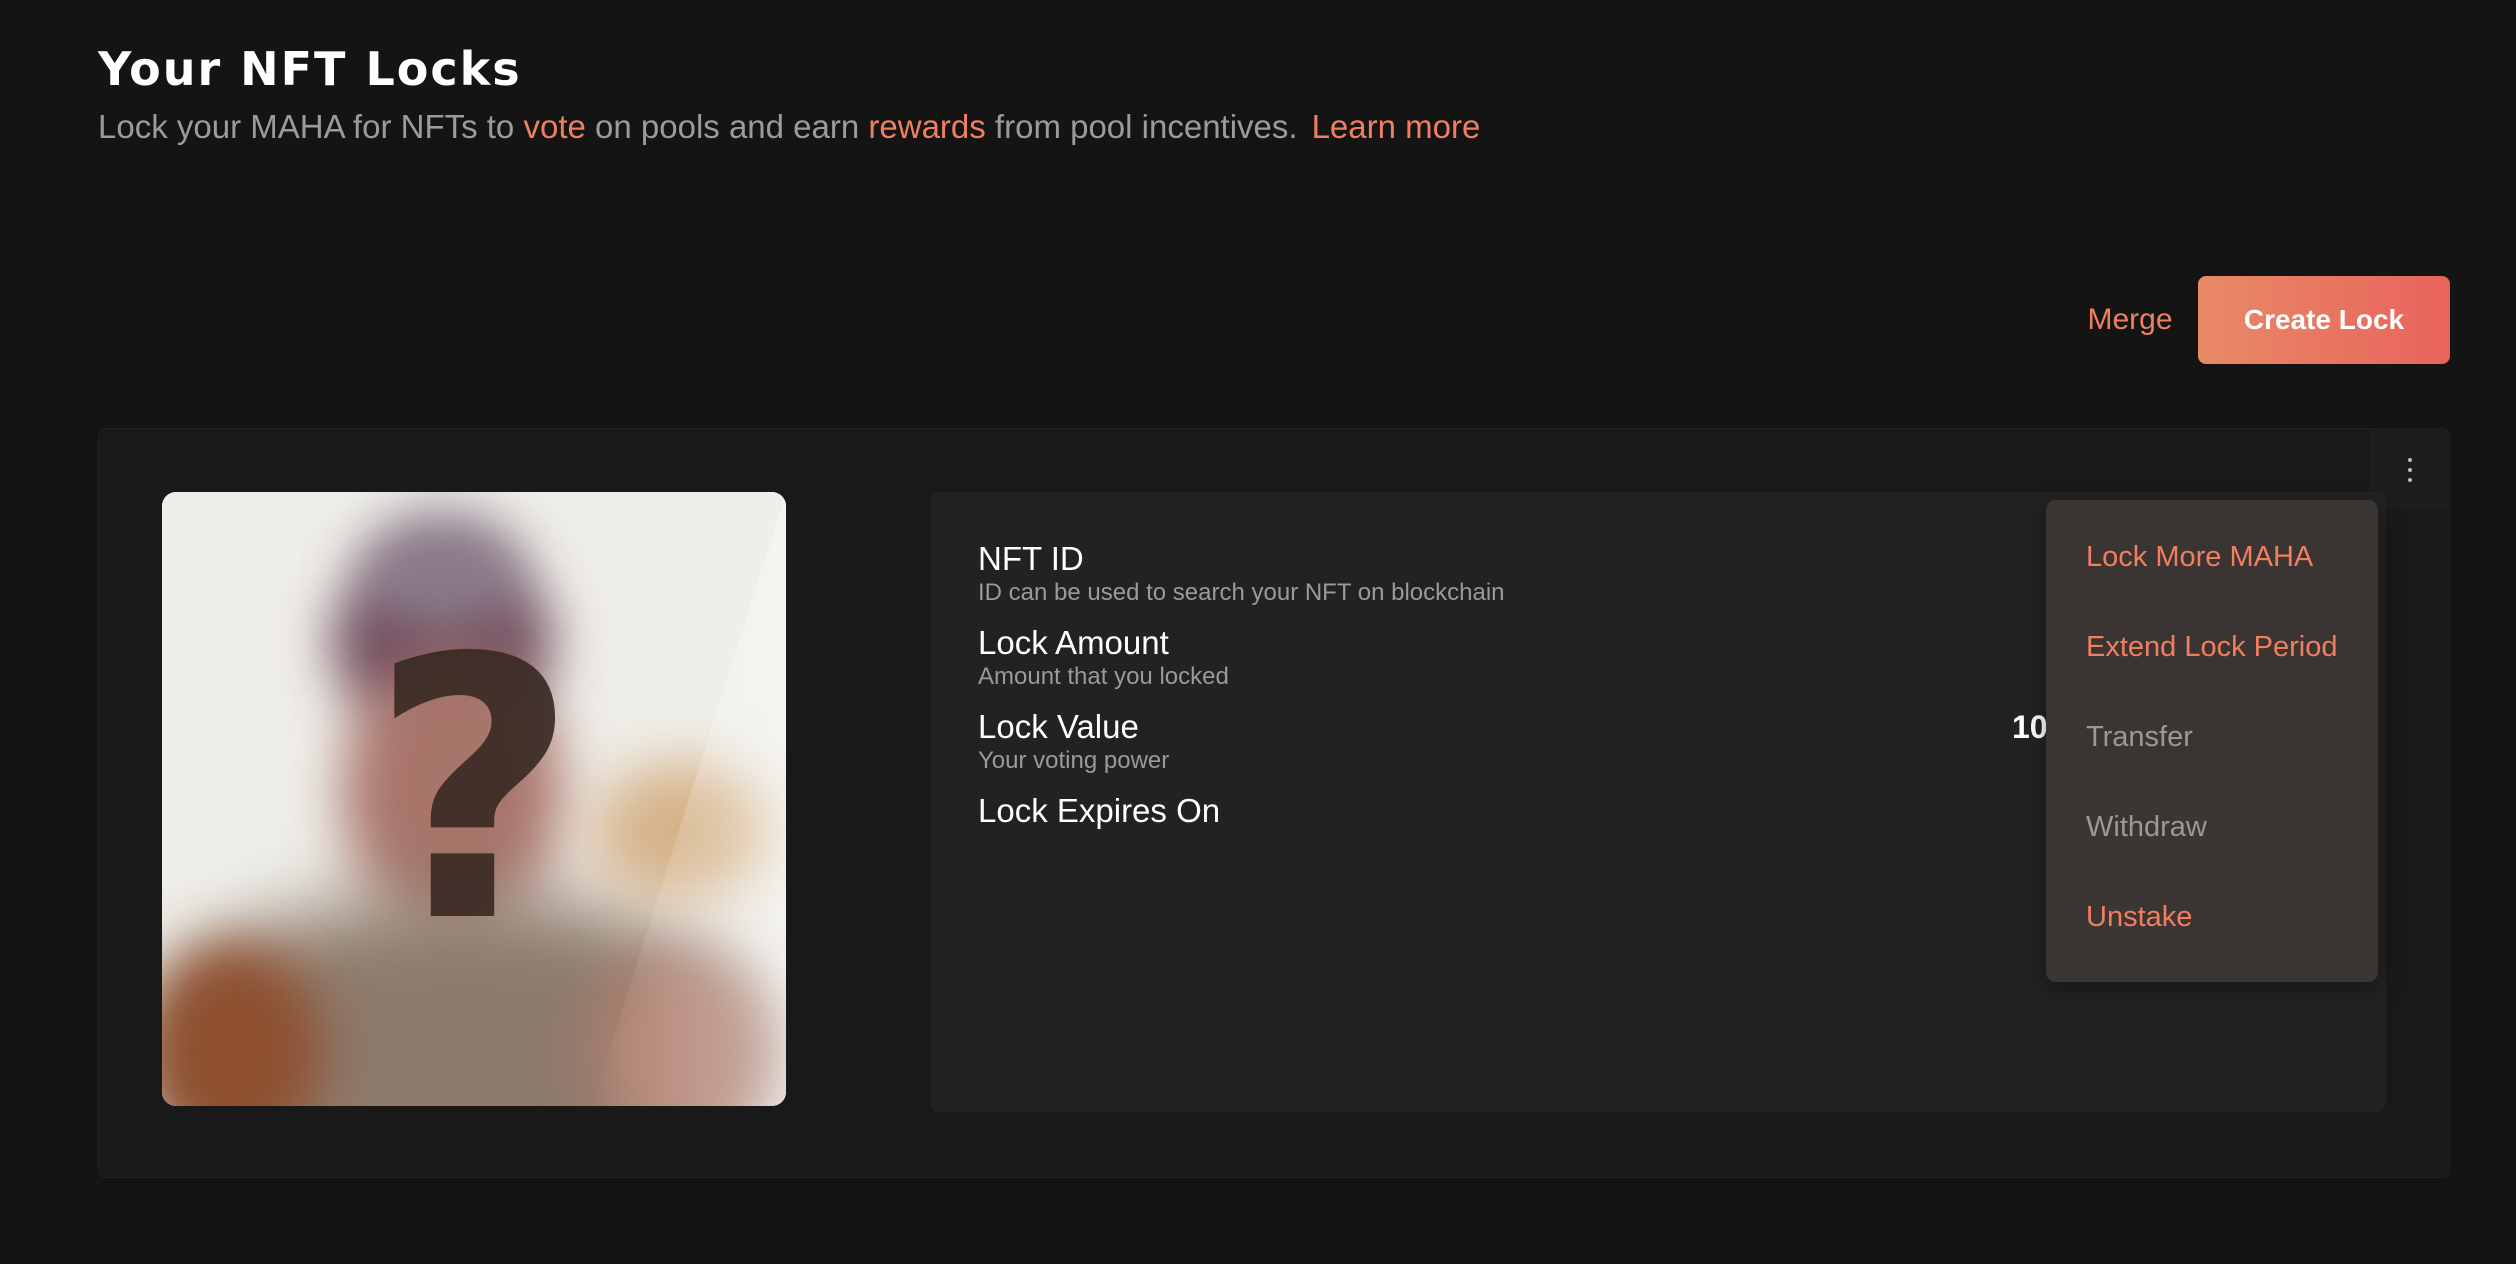  What do you see at coordinates (2226, 557) in the screenshot?
I see `menu-item-lock-more-maha: Lock More MAHA` at bounding box center [2226, 557].